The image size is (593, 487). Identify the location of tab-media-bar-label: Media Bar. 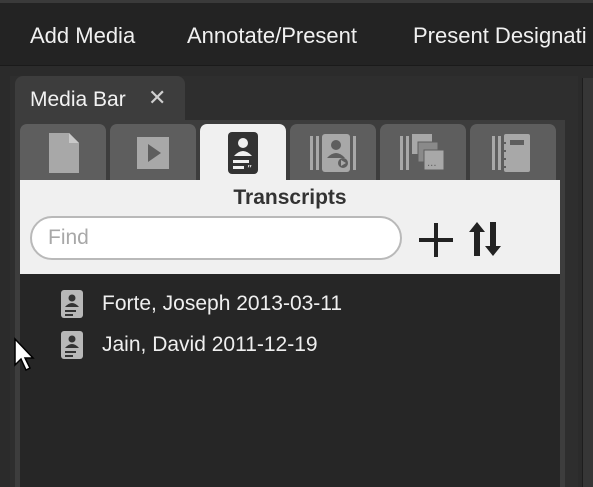
(78, 99).